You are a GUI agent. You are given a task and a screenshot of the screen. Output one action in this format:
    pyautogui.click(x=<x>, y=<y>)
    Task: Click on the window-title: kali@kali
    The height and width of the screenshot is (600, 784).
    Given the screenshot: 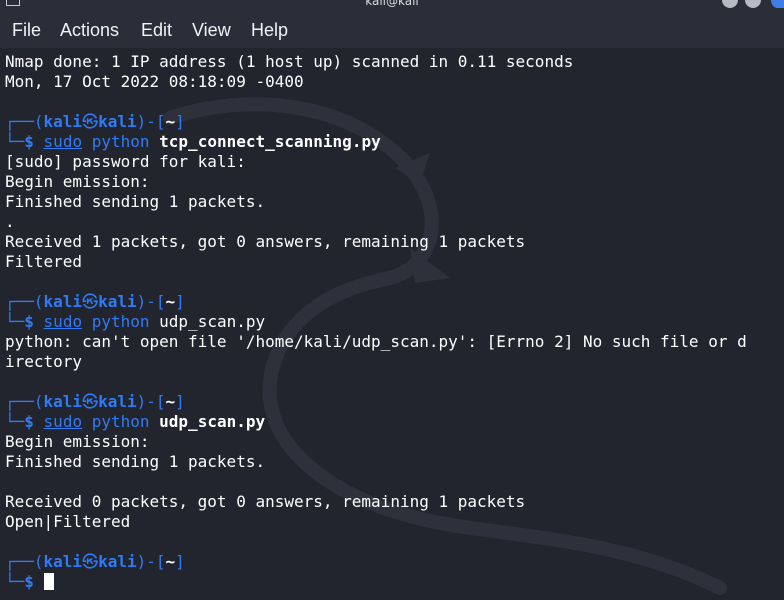 What is the action you would take?
    pyautogui.click(x=392, y=4)
    